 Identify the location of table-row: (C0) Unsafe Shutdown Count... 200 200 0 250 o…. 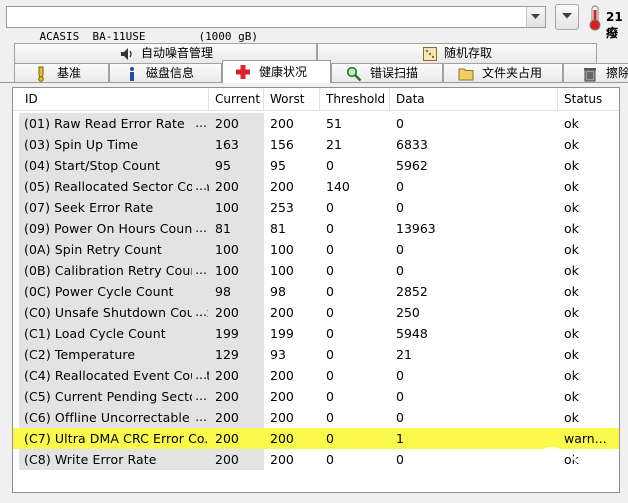
(316, 312).